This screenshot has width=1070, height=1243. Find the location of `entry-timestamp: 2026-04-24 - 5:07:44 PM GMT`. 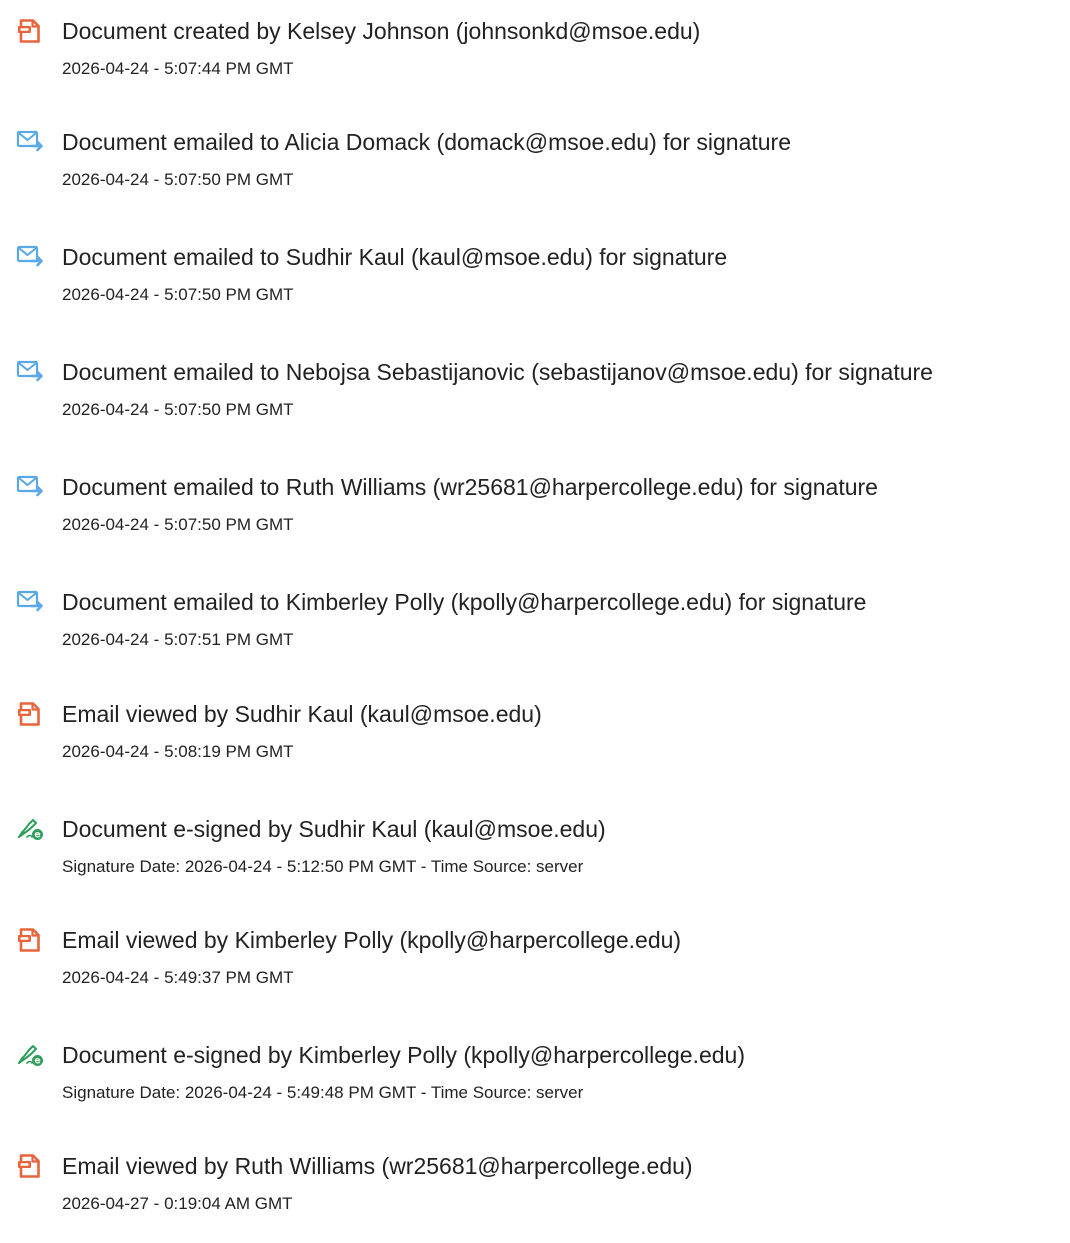

entry-timestamp: 2026-04-24 - 5:07:44 PM GMT is located at coordinates (178, 68).